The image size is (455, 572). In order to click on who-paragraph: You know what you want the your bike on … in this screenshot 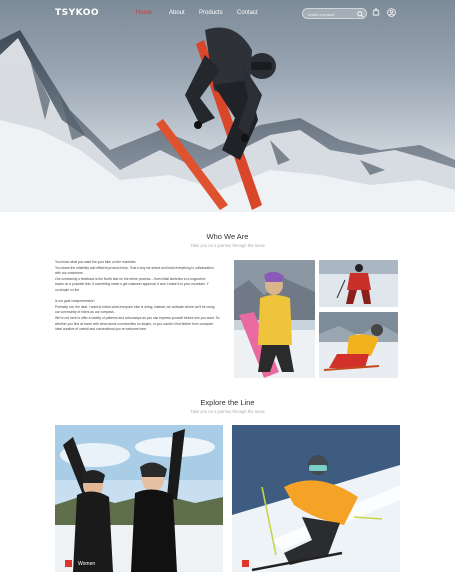, I will do `click(140, 296)`.